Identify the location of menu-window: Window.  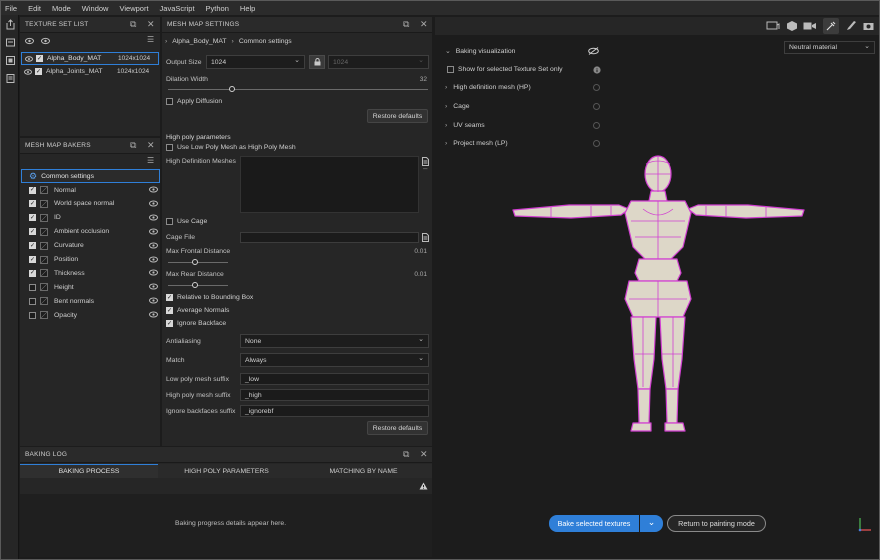
(95, 8).